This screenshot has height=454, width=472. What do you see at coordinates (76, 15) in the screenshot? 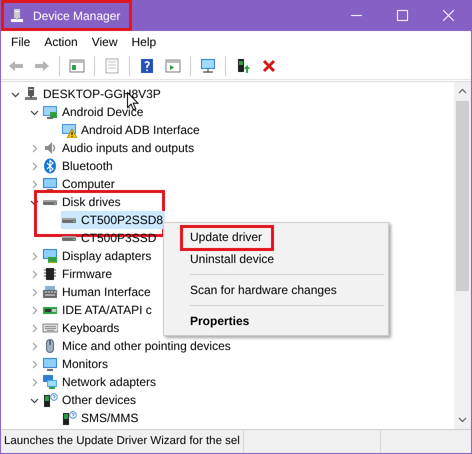
I see `window-title: Device Manager` at bounding box center [76, 15].